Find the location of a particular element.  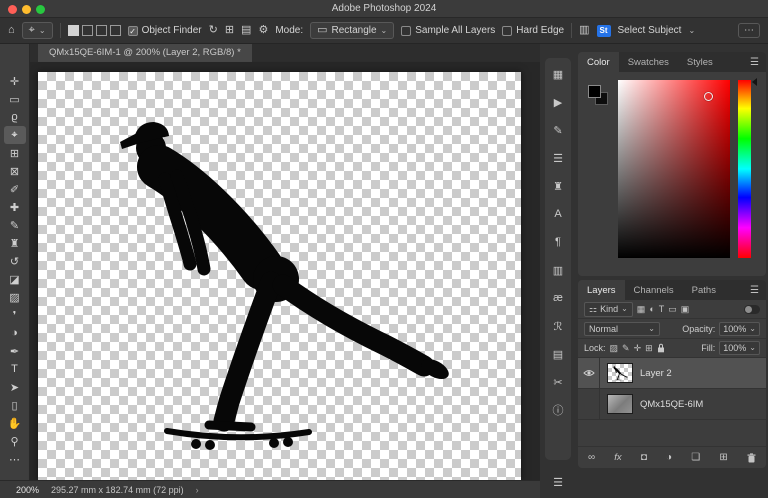

history-brush-tool: ↺ is located at coordinates (15, 261).